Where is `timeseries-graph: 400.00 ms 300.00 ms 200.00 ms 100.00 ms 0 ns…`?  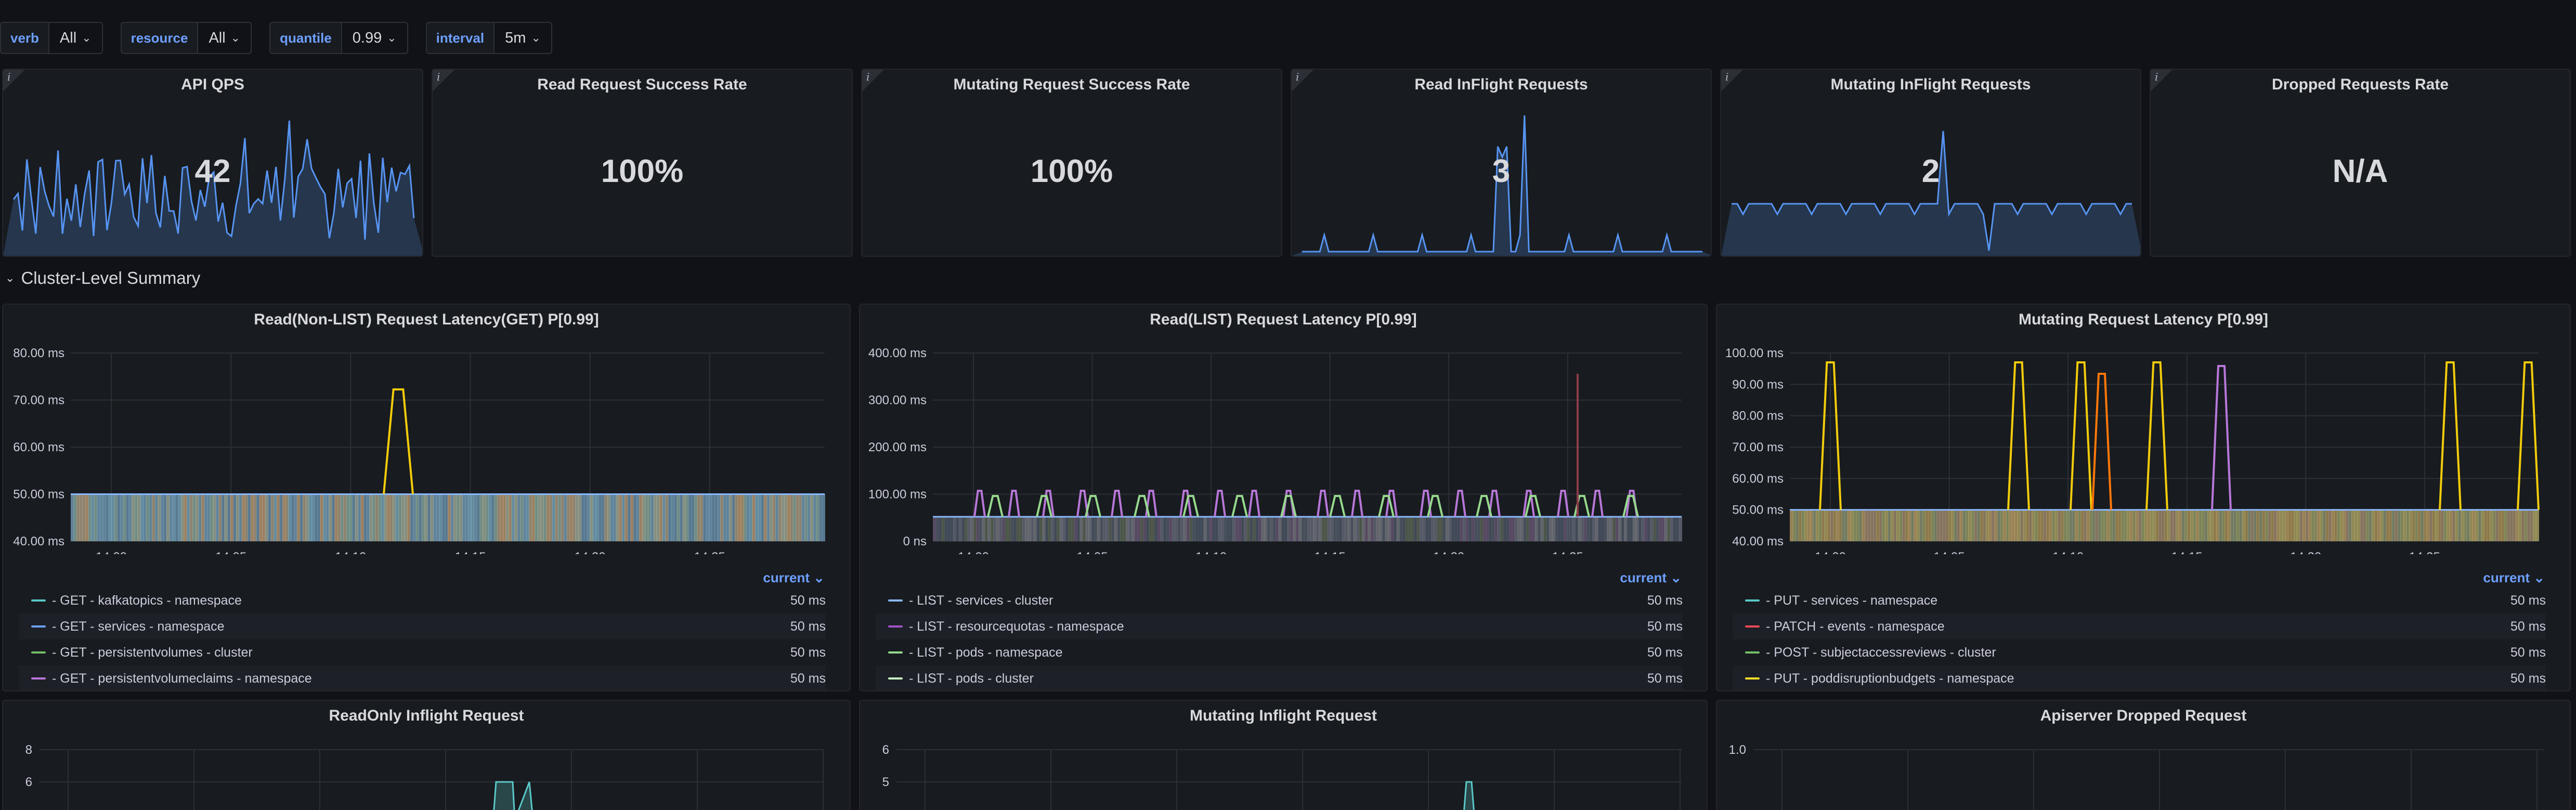
timeseries-graph: 400.00 ms 300.00 ms 200.00 ms 100.00 ms 0 ns… is located at coordinates (1284, 429).